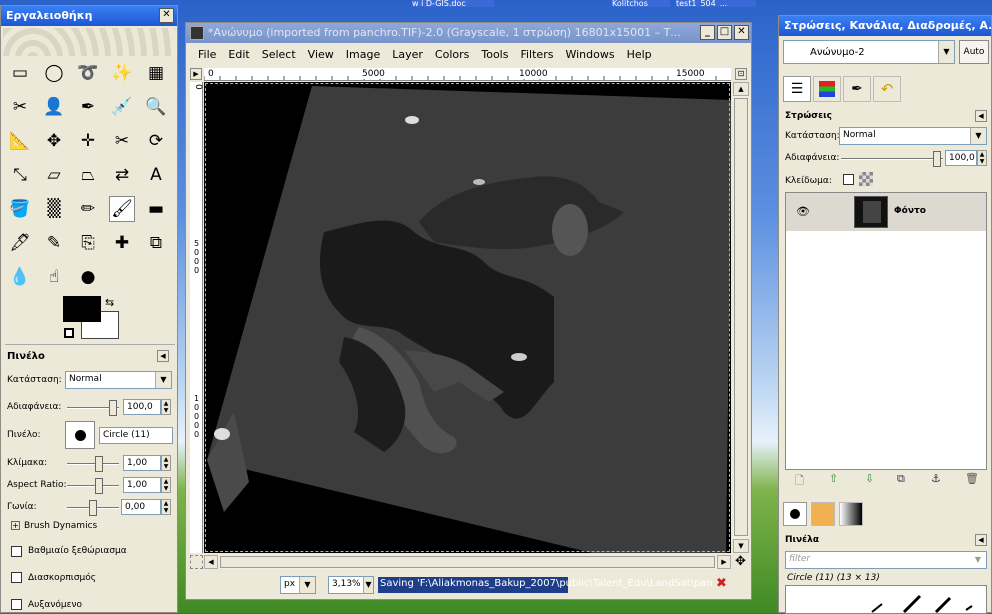 The height and width of the screenshot is (614, 992). Describe the element at coordinates (20, 209) in the screenshot. I see `bucket-fill-icon: 🪣` at that location.